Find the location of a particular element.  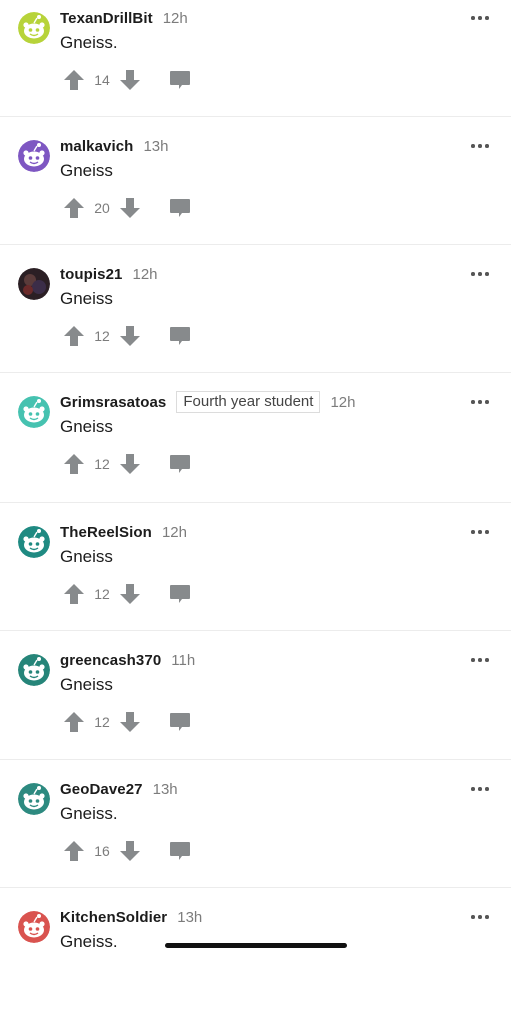

vote-score: 16 is located at coordinates (102, 851).